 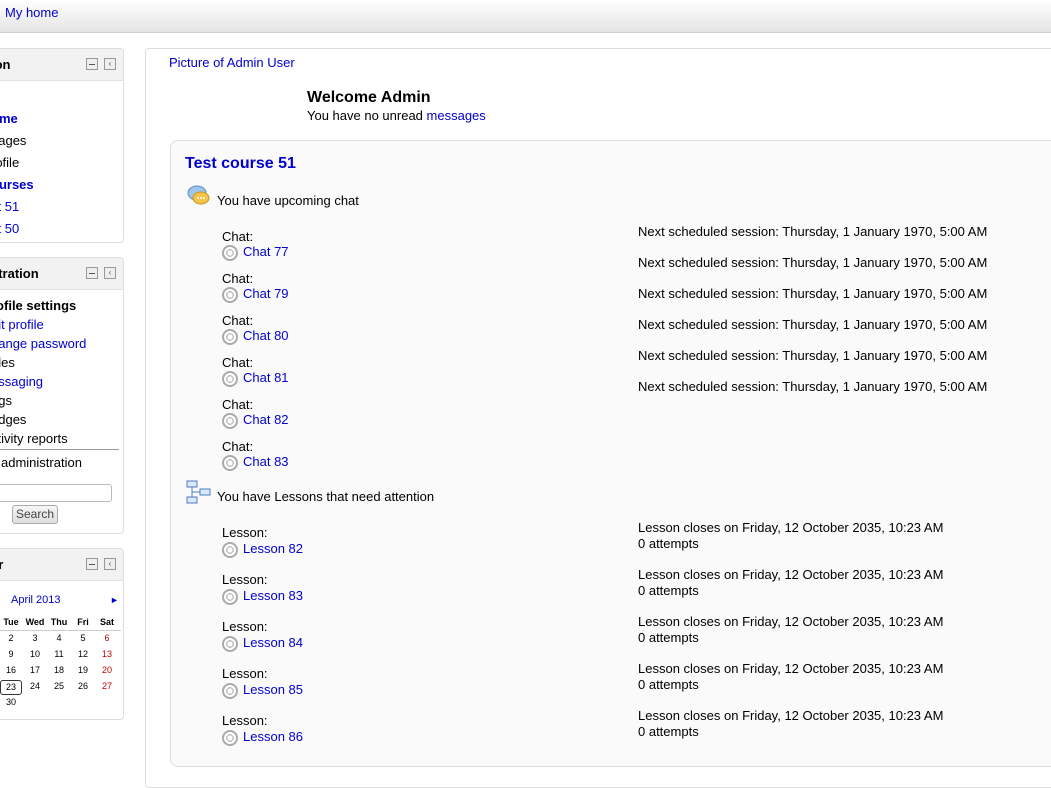 I want to click on calendar-day: 6, so click(x=107, y=638).